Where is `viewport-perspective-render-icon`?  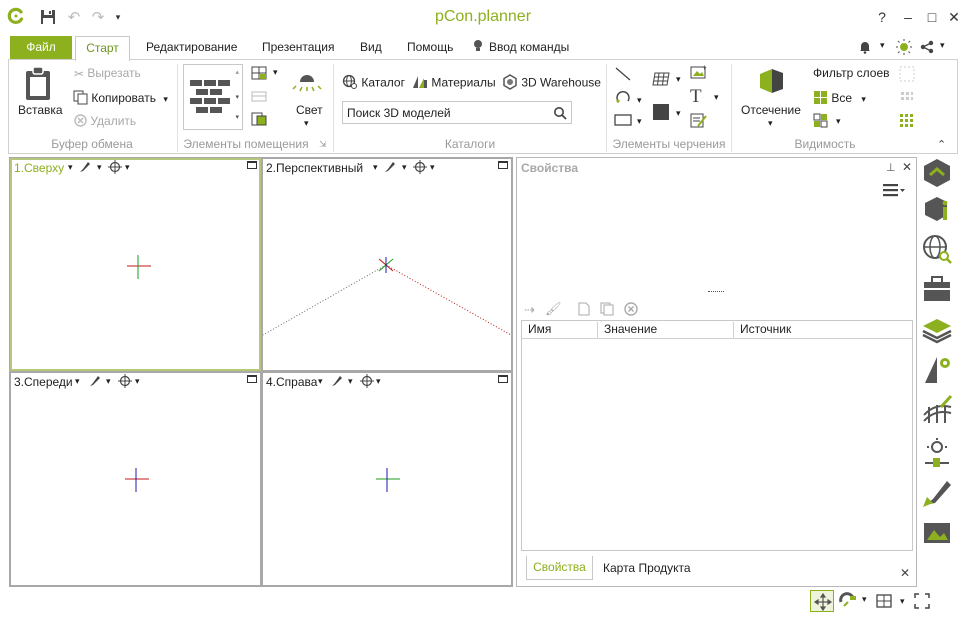
viewport-perspective-render-icon is located at coordinates (390, 168).